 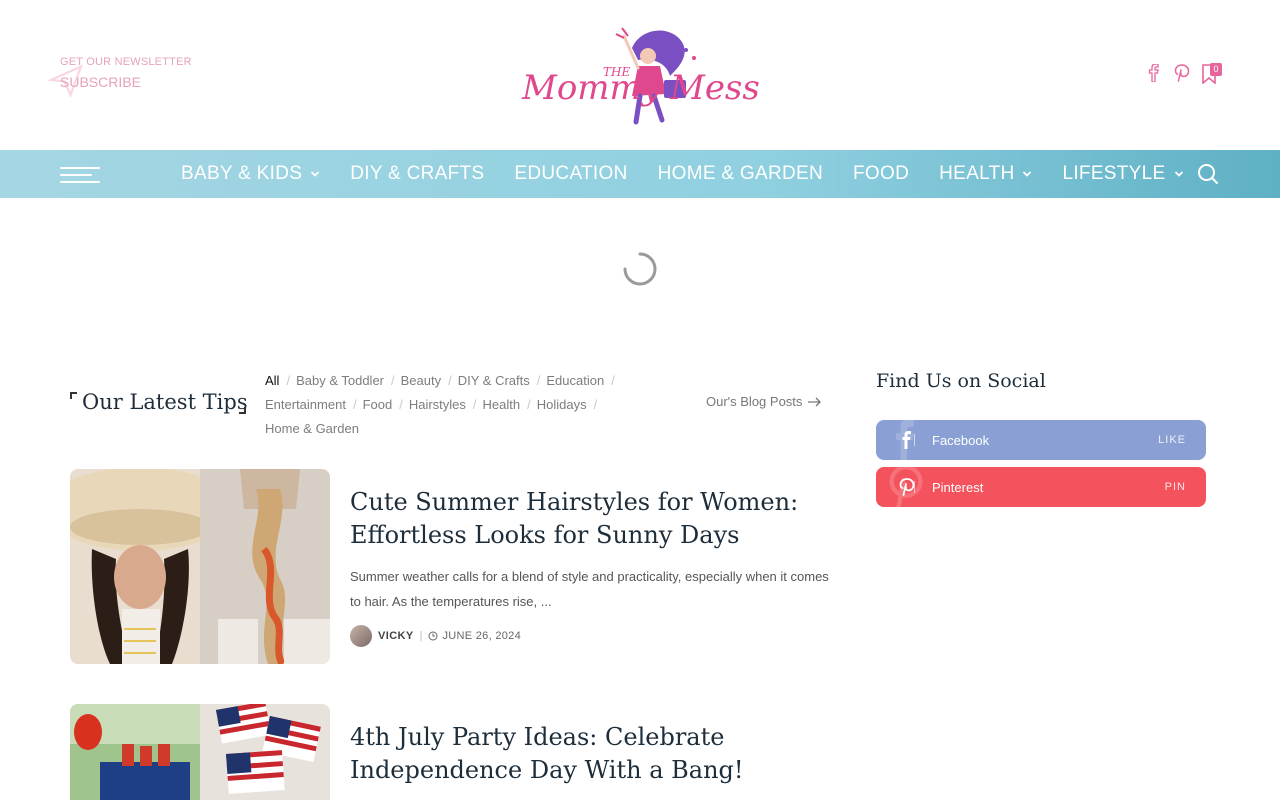 I want to click on subscribe-link: Subscribe, so click(x=126, y=82).